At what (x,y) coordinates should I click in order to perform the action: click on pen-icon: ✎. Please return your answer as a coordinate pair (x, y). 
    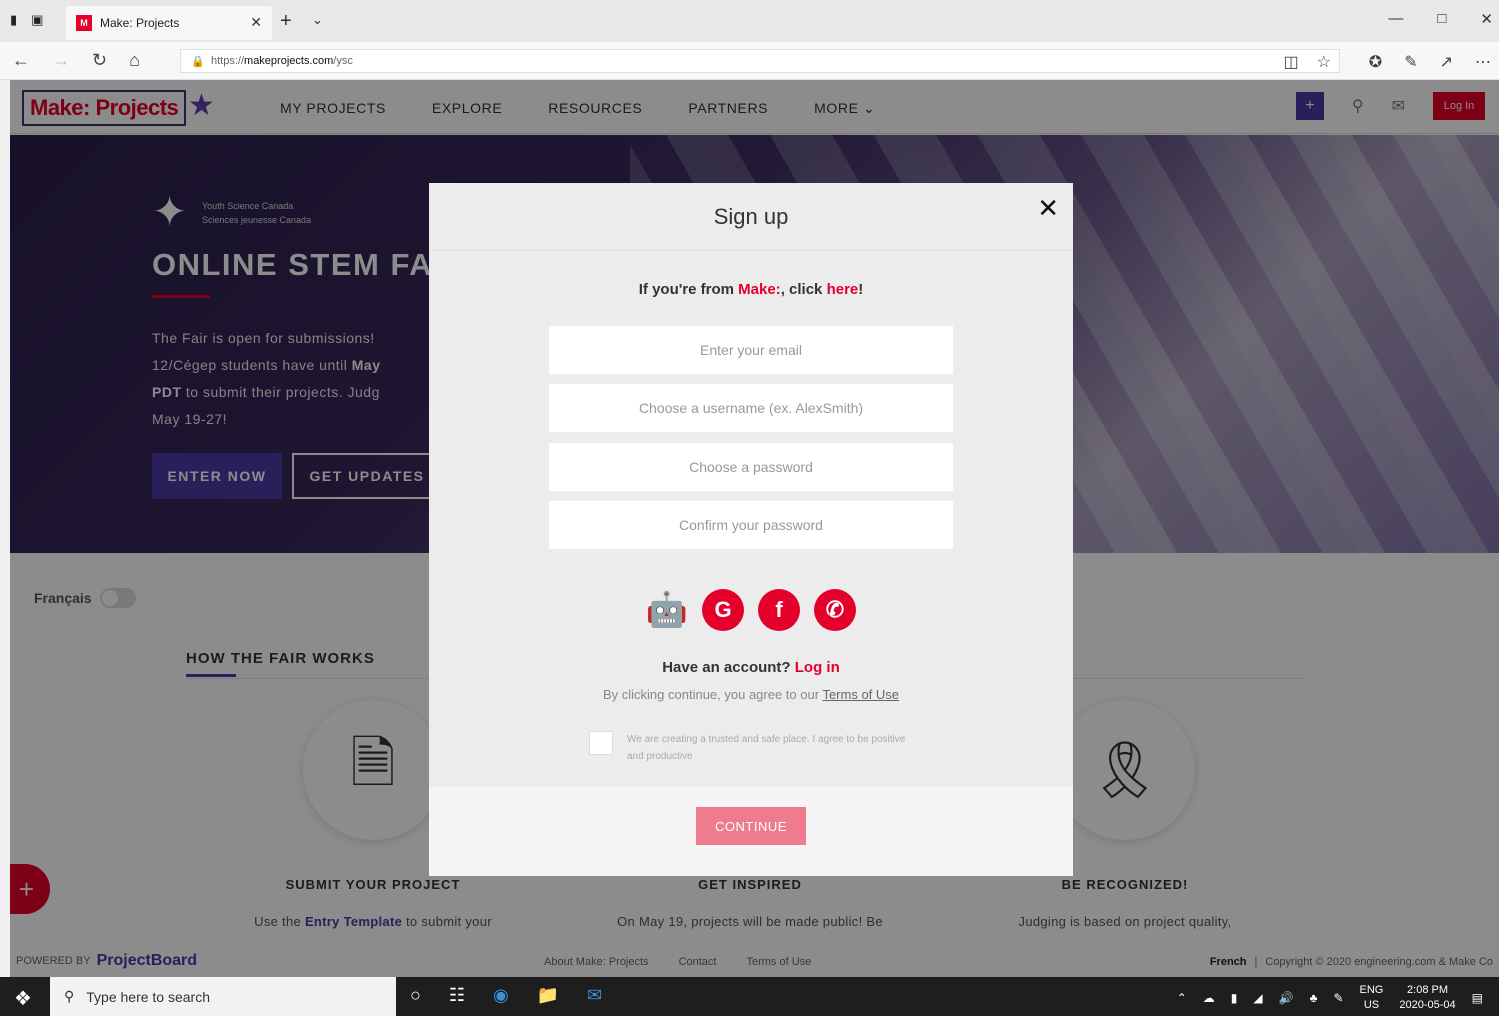
    Looking at the image, I should click on (1410, 62).